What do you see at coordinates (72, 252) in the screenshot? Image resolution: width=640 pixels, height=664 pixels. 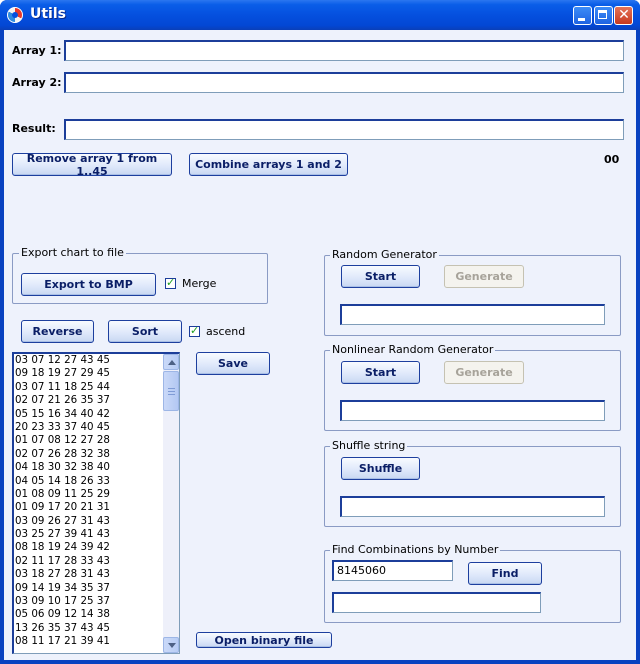 I see `export-chart-group-title: Export chart to file` at bounding box center [72, 252].